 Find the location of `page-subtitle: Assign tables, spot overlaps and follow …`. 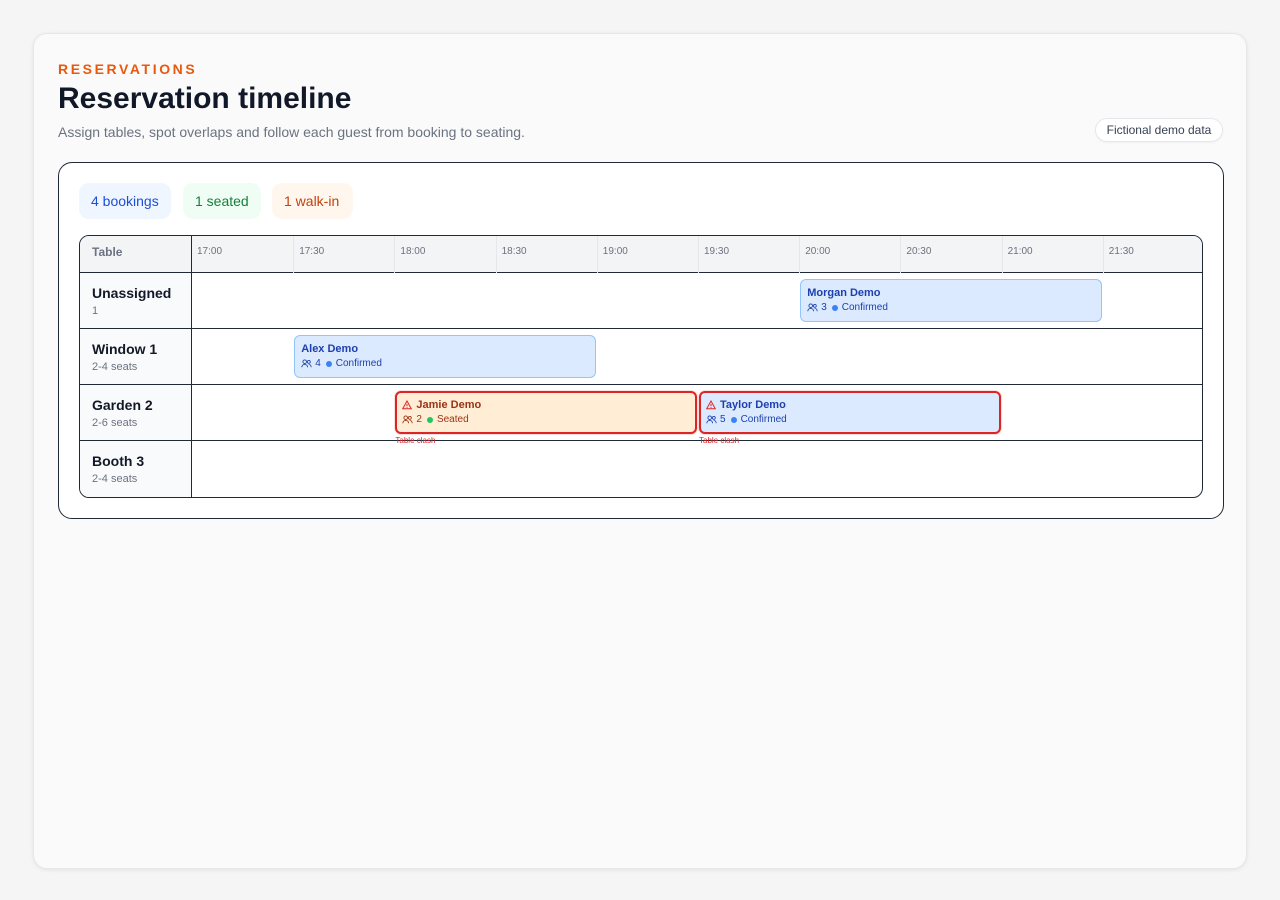

page-subtitle: Assign tables, spot overlaps and follow … is located at coordinates (291, 132).